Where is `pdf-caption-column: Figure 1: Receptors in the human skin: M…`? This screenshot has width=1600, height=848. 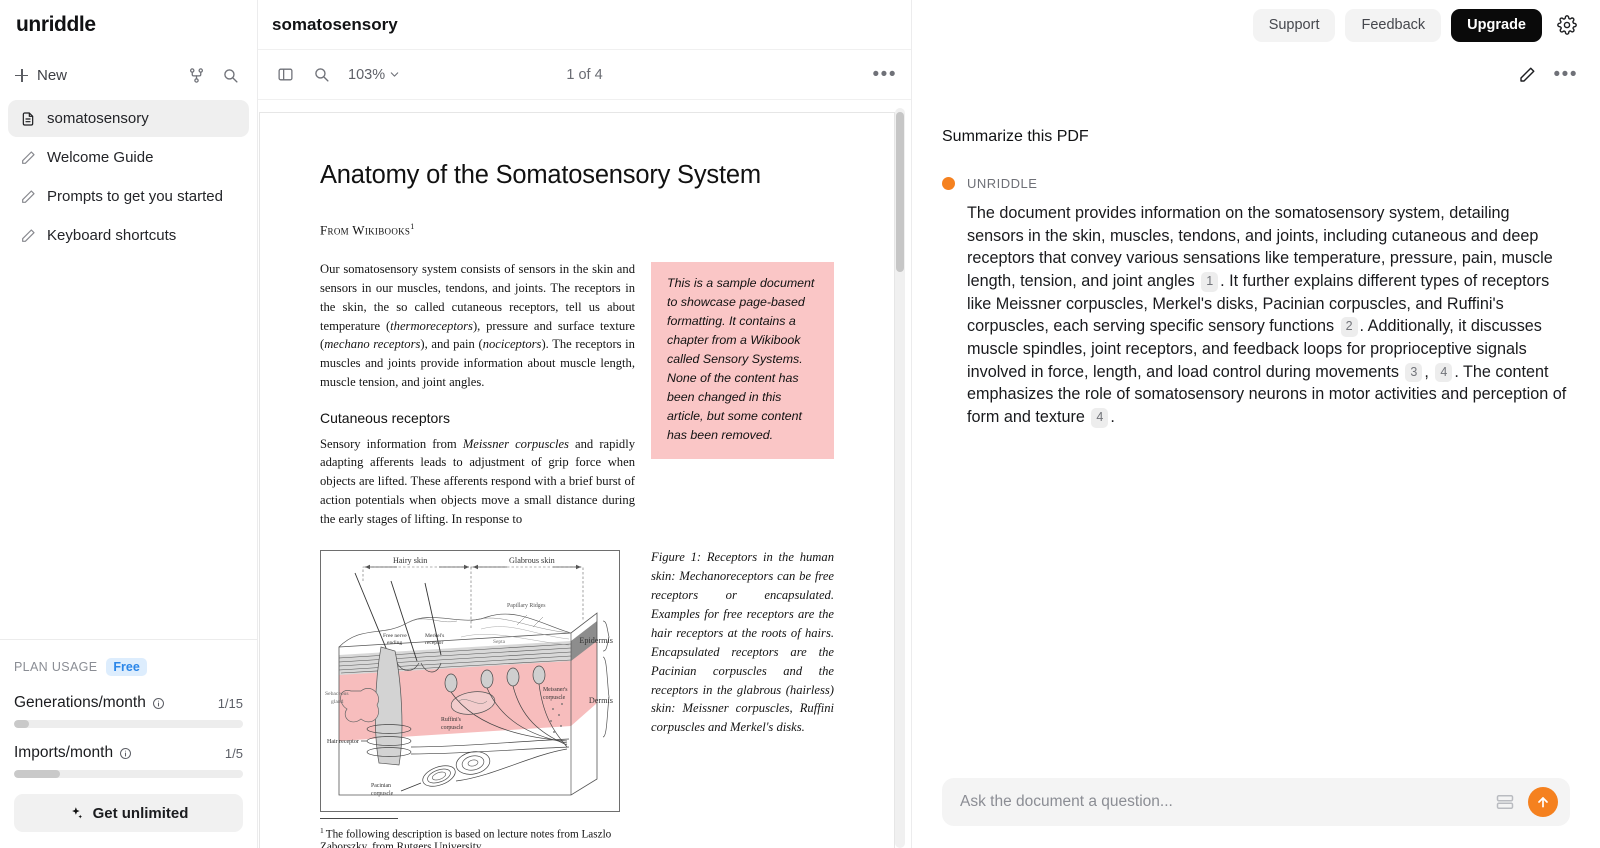 pdf-caption-column: Figure 1: Receptors in the human skin: M… is located at coordinates (742, 638).